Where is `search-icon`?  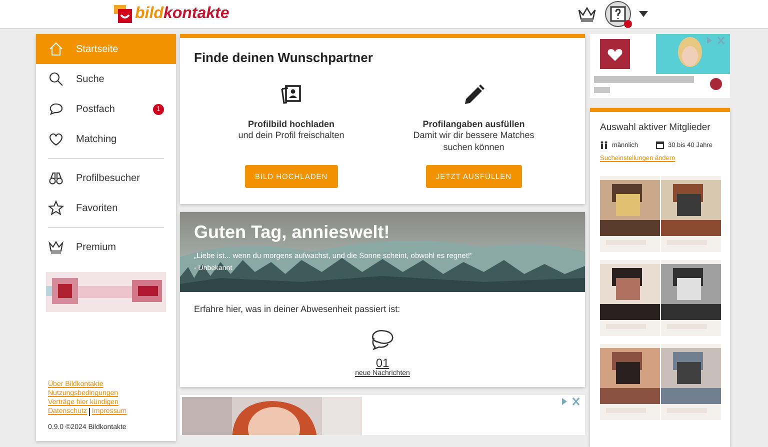
search-icon is located at coordinates (56, 79).